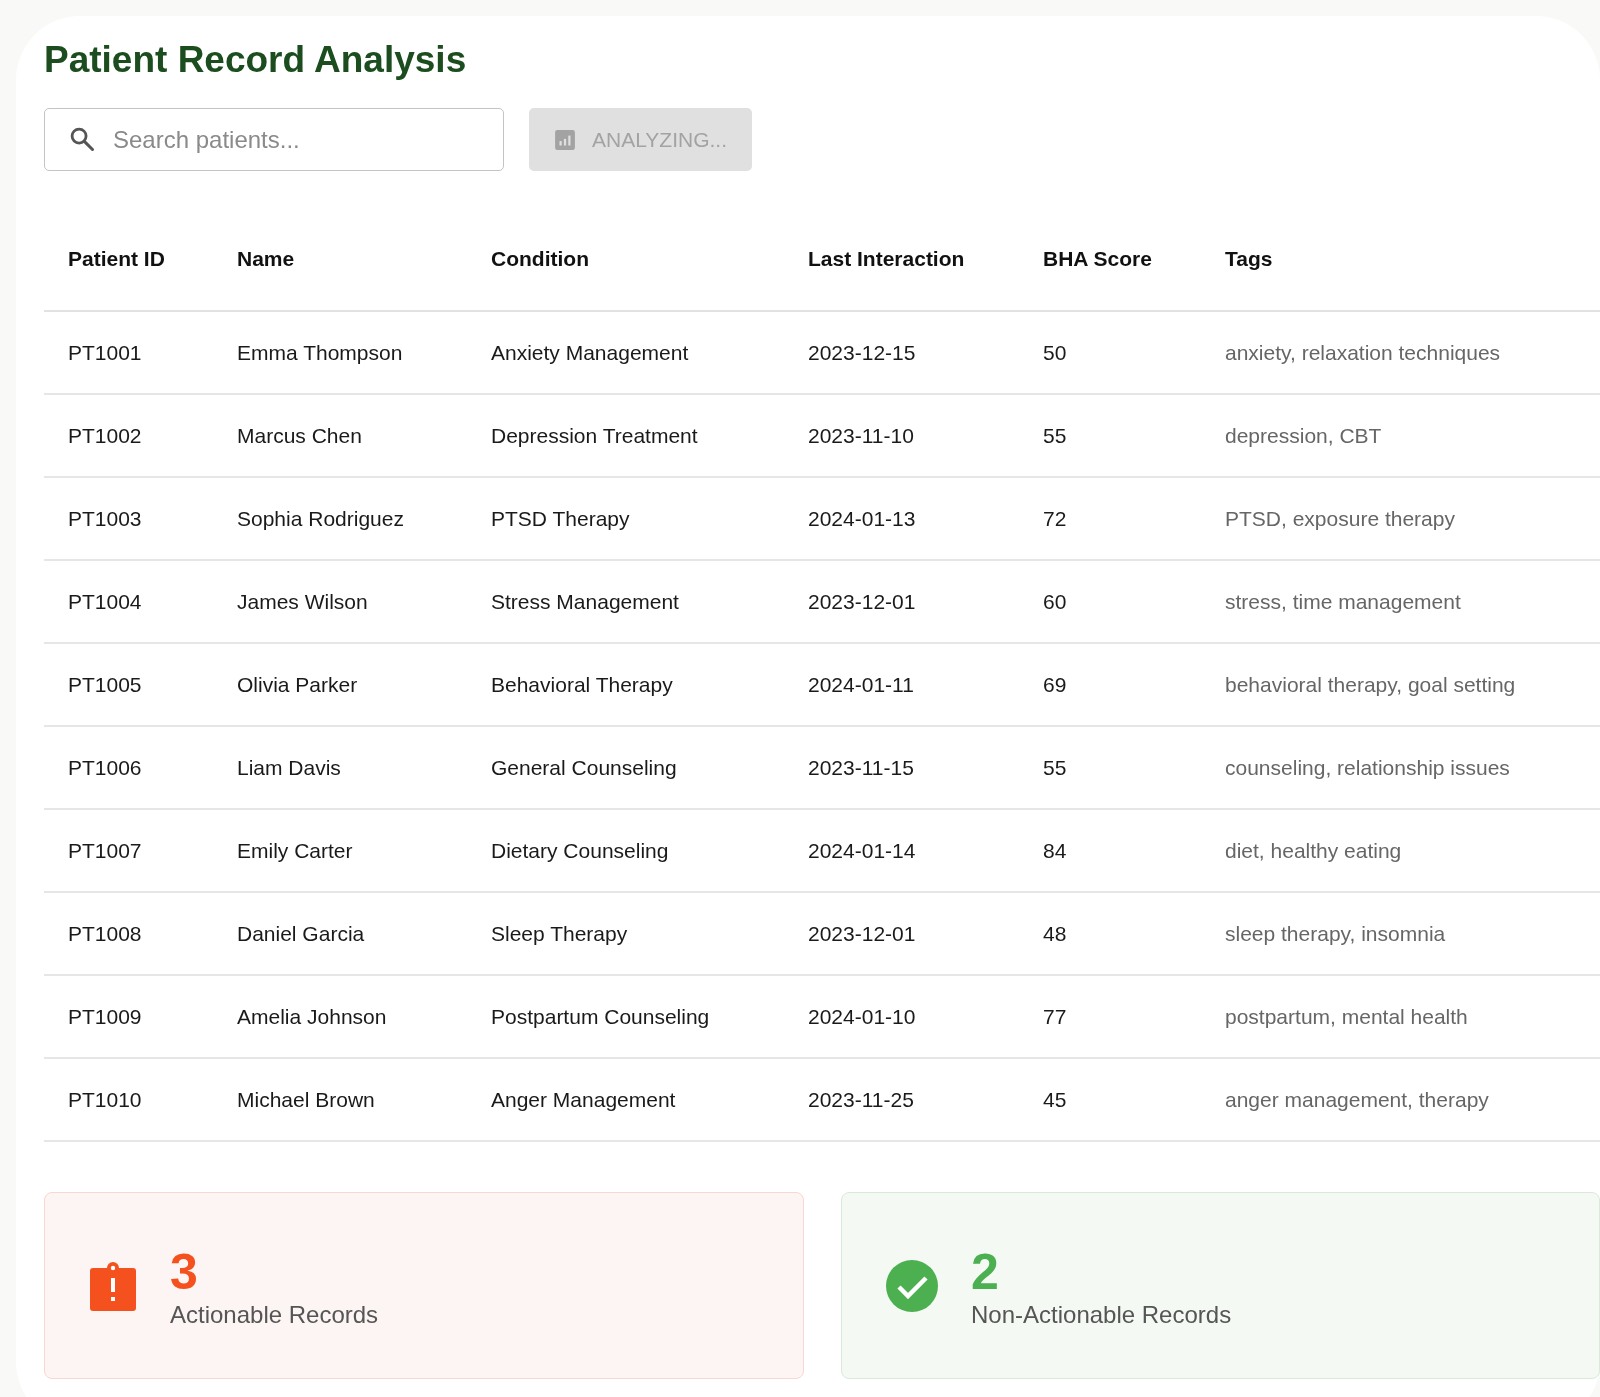 Image resolution: width=1600 pixels, height=1397 pixels. What do you see at coordinates (901, 767) in the screenshot?
I see `table-cell: 2023-11-15` at bounding box center [901, 767].